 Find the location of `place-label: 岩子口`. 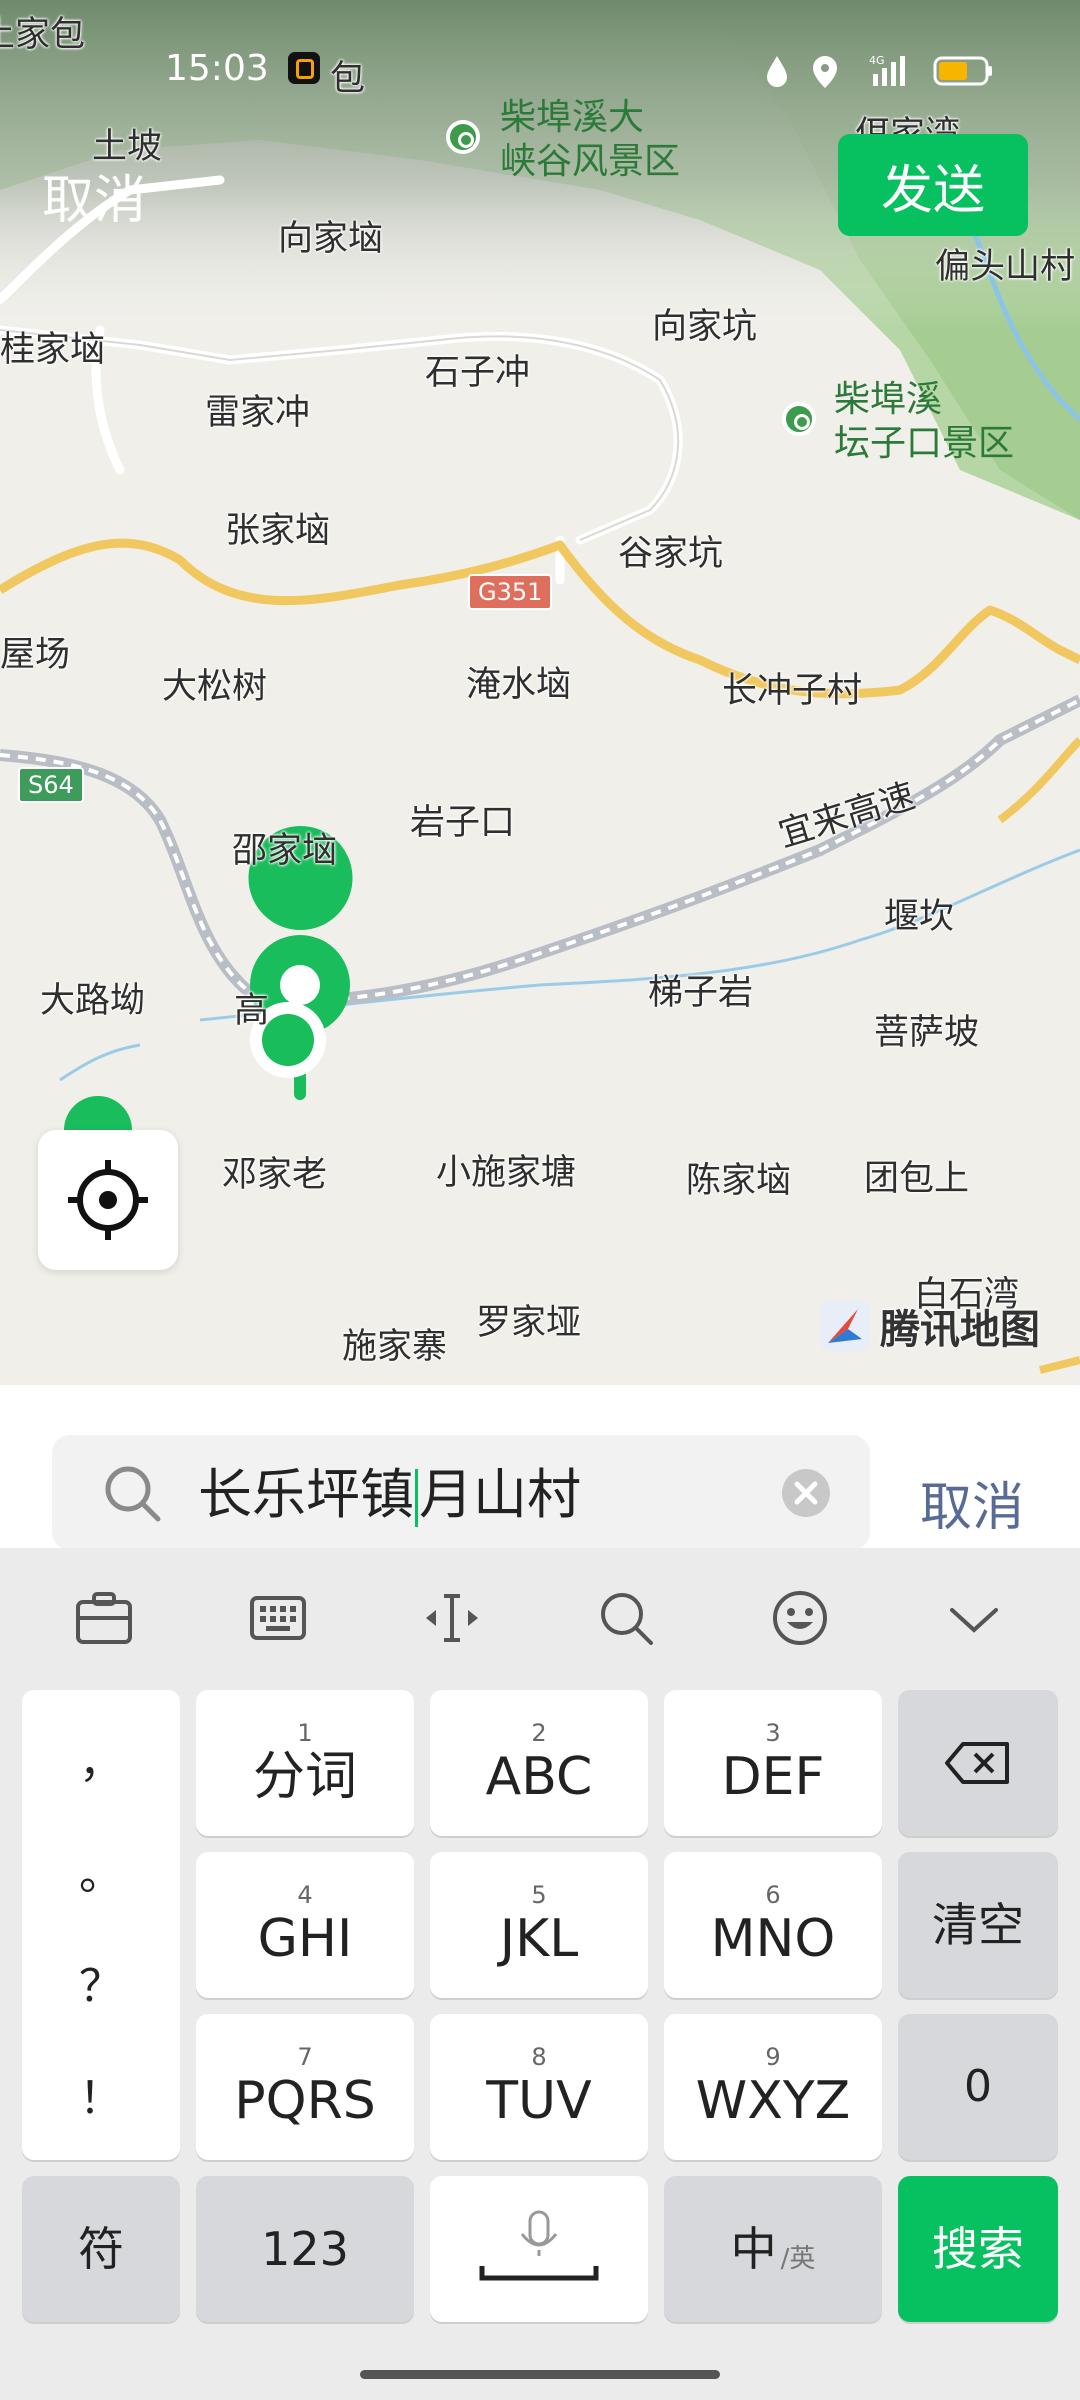

place-label: 岩子口 is located at coordinates (463, 823).